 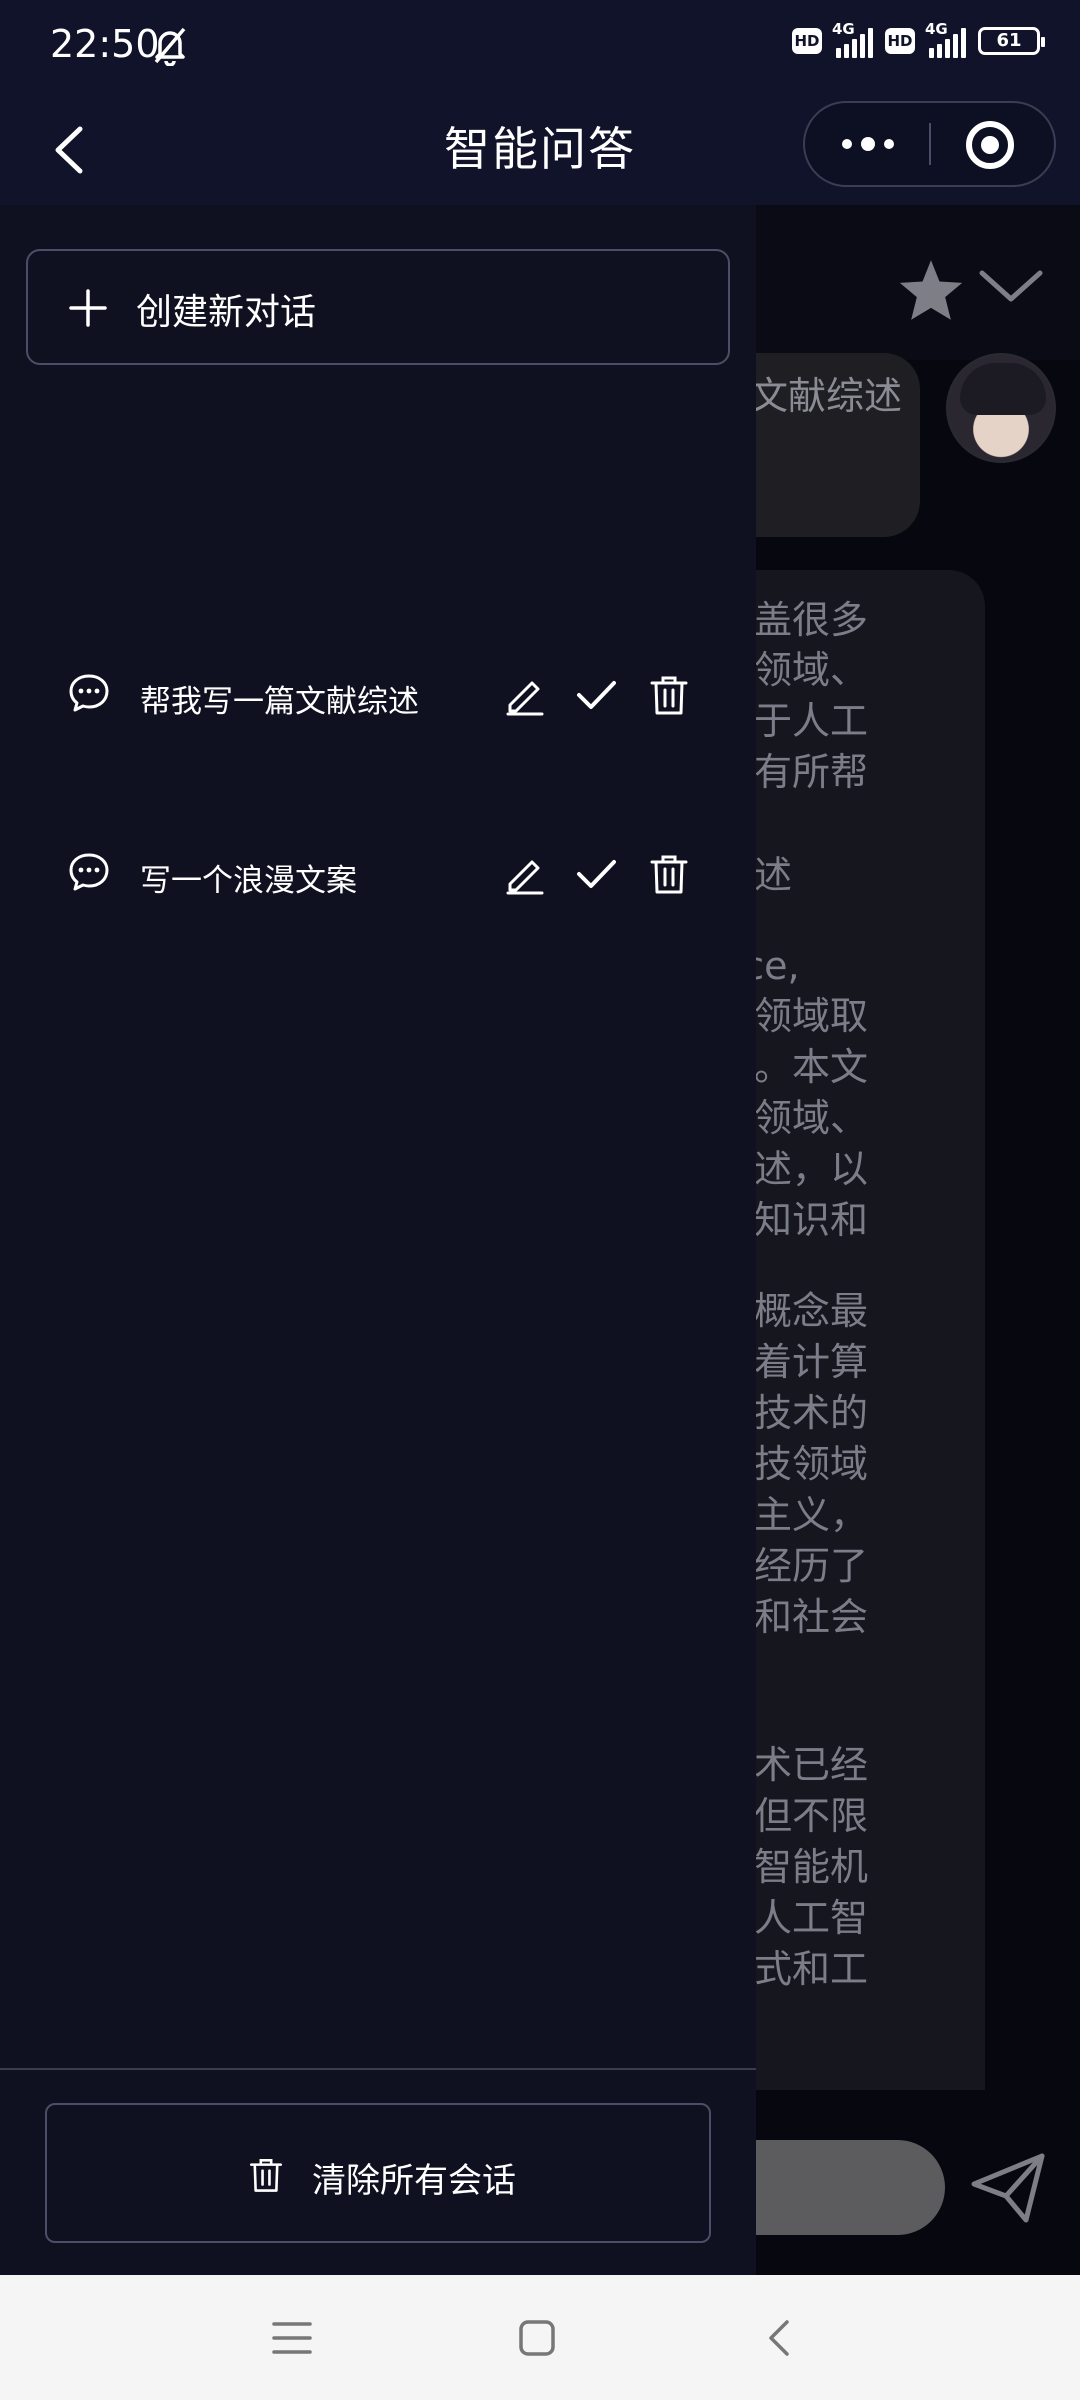 What do you see at coordinates (1011, 287) in the screenshot?
I see `chevron-down-icon` at bounding box center [1011, 287].